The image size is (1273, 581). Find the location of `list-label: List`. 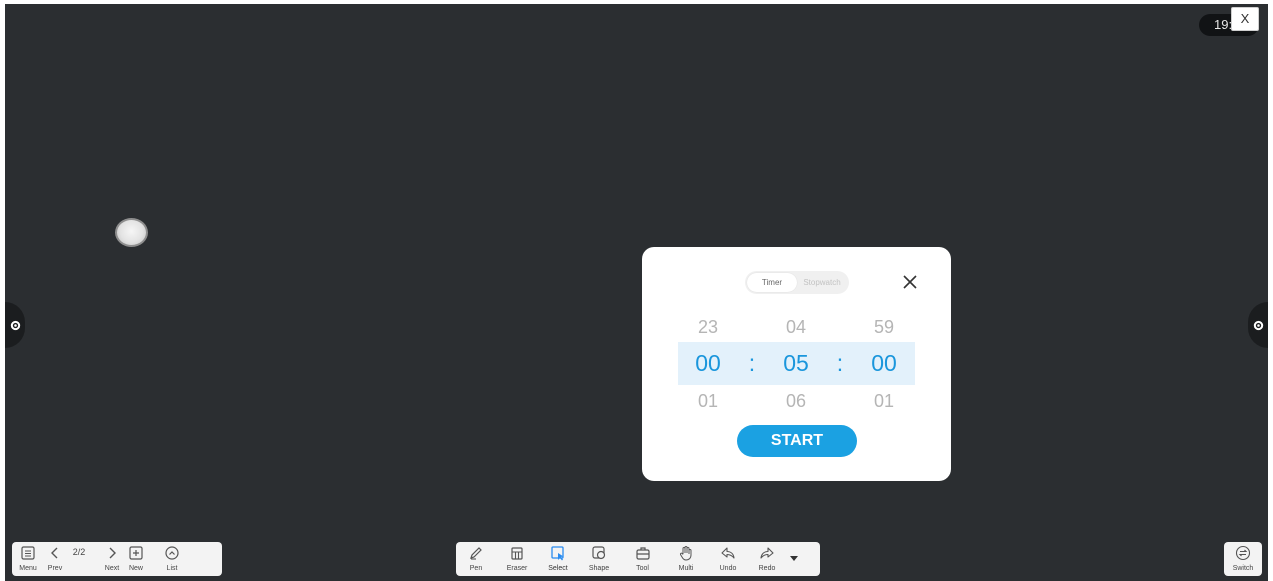

list-label: List is located at coordinates (172, 568).